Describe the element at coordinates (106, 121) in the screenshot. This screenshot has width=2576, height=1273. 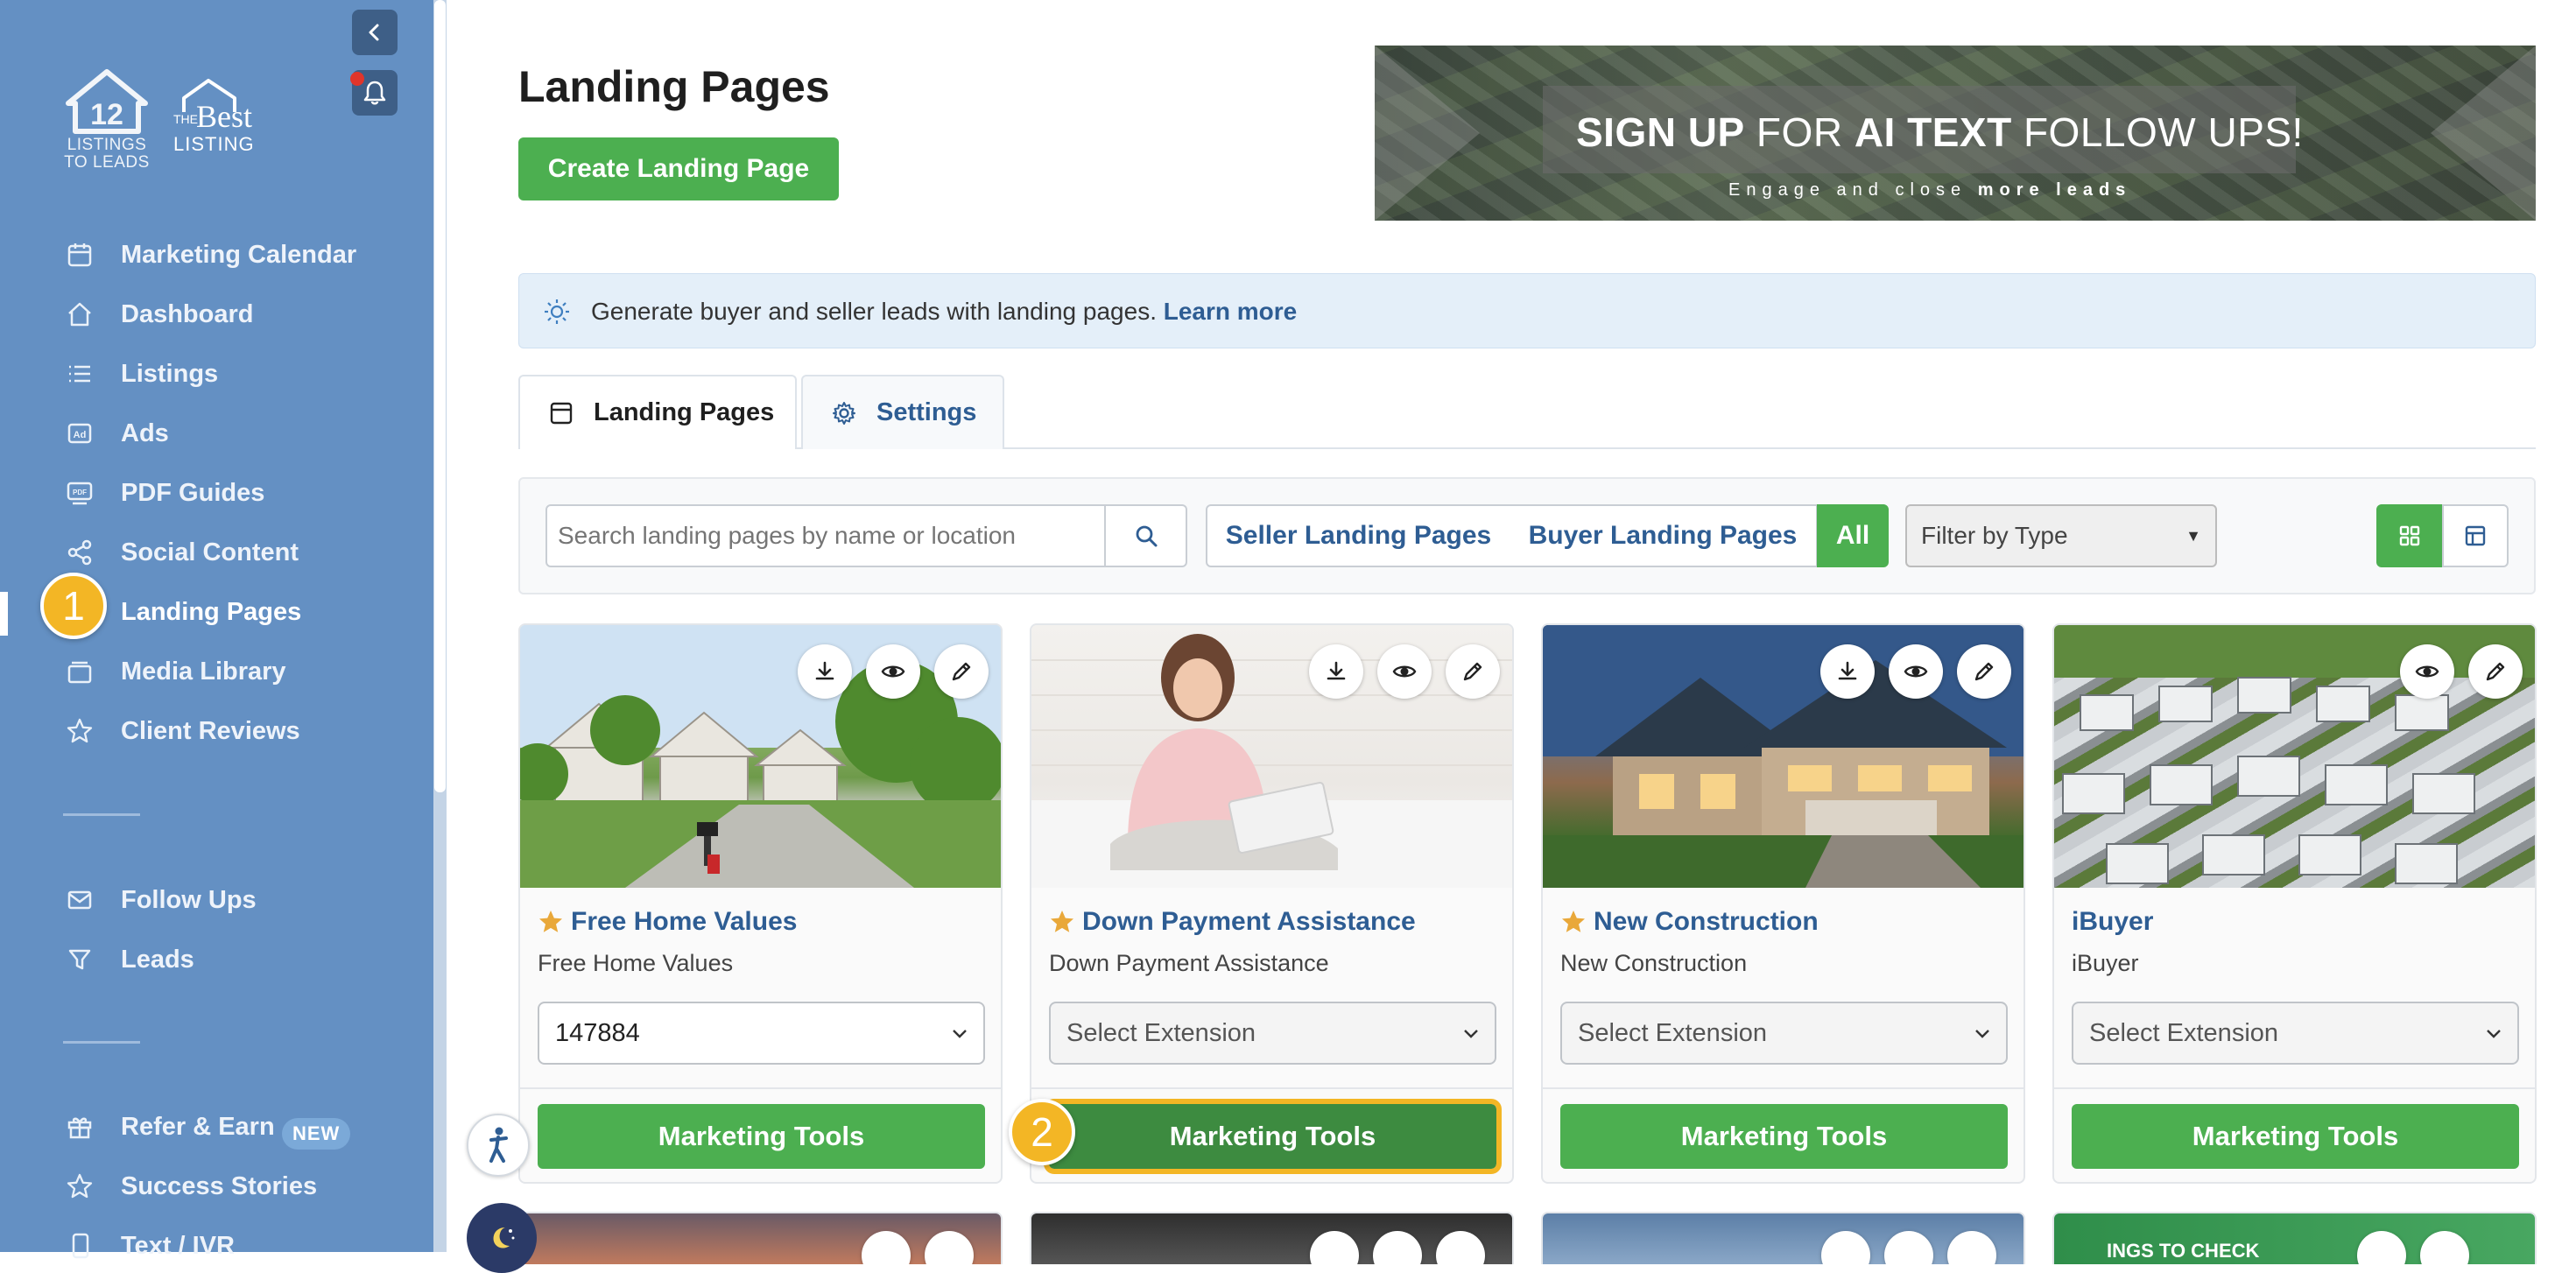
I see `listings-to-leads-logo: 12 LISTINGS TO LEADS` at that location.